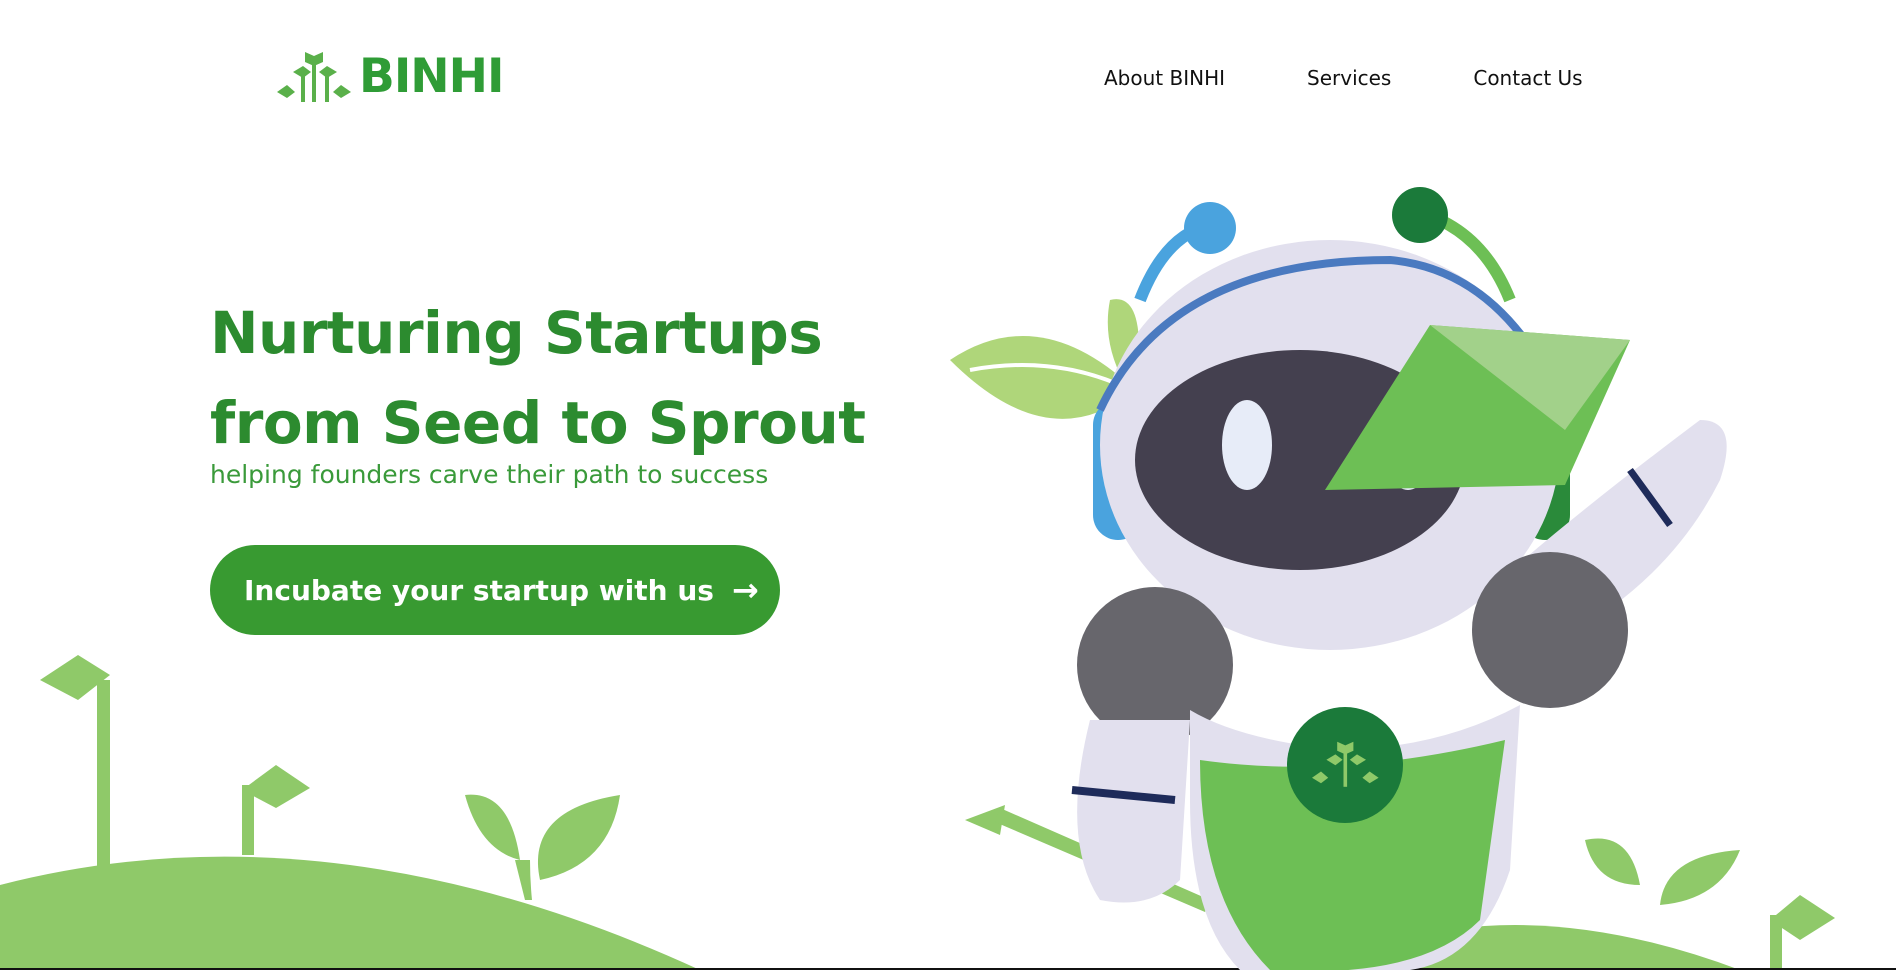 This screenshot has height=970, width=1896. What do you see at coordinates (745, 590) in the screenshot?
I see `arrow-right-icon: →` at bounding box center [745, 590].